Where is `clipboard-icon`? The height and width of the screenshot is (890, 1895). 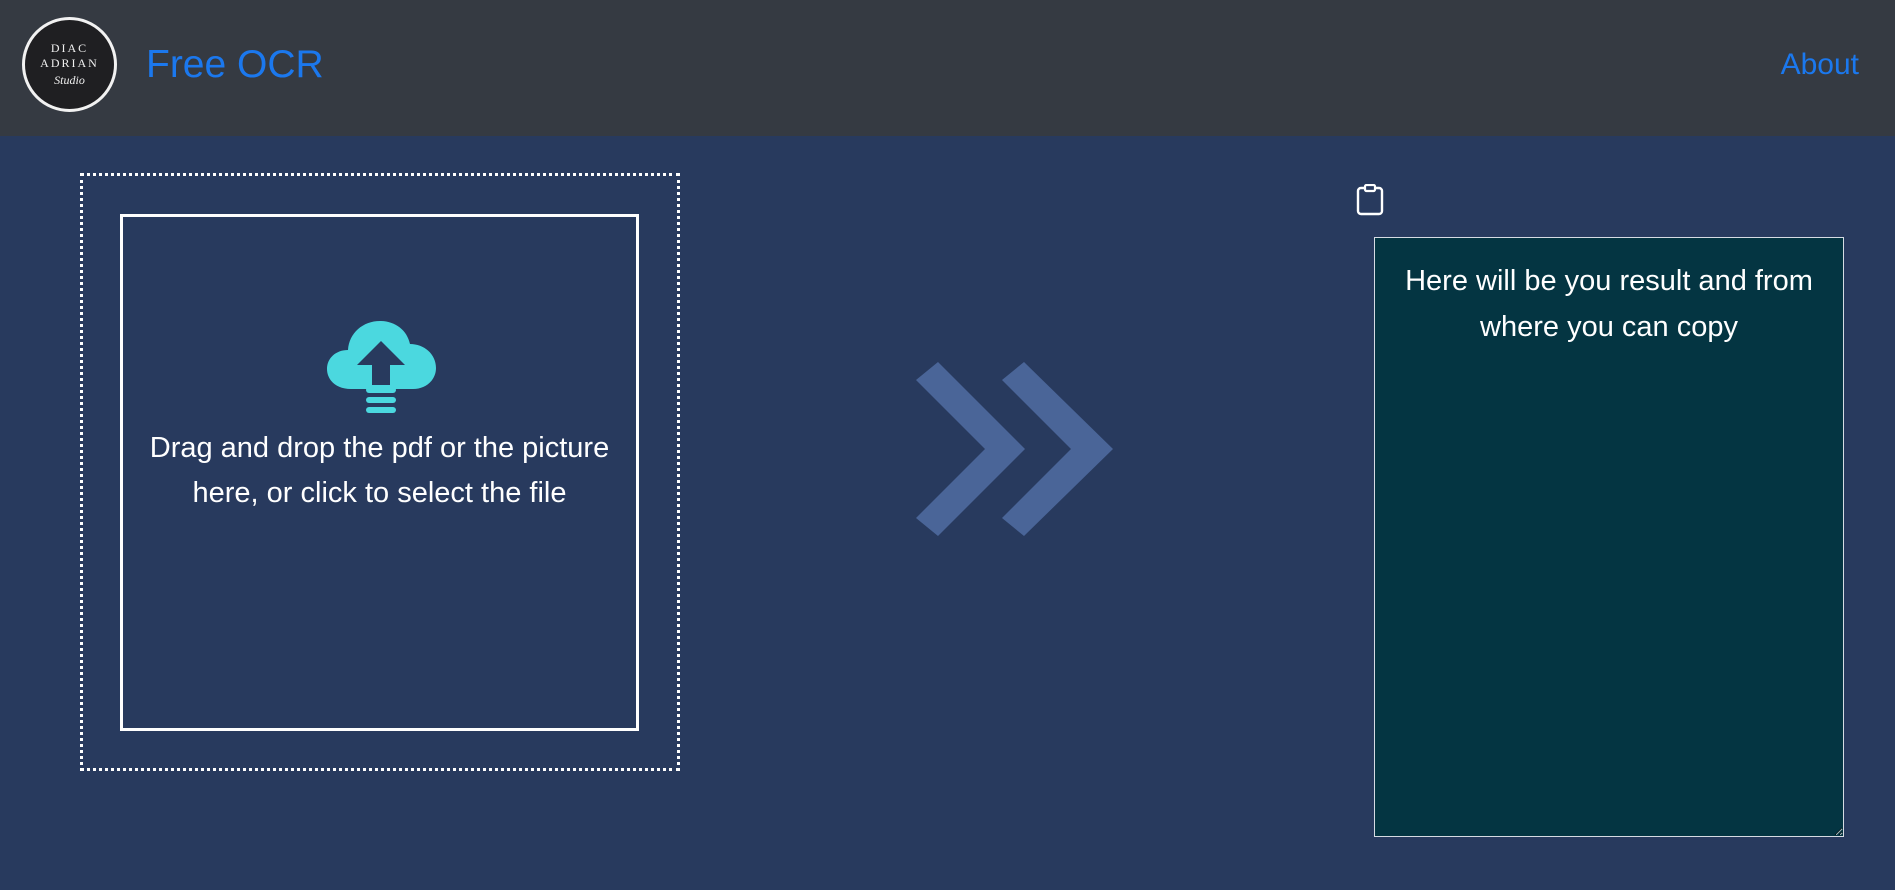 clipboard-icon is located at coordinates (1370, 200).